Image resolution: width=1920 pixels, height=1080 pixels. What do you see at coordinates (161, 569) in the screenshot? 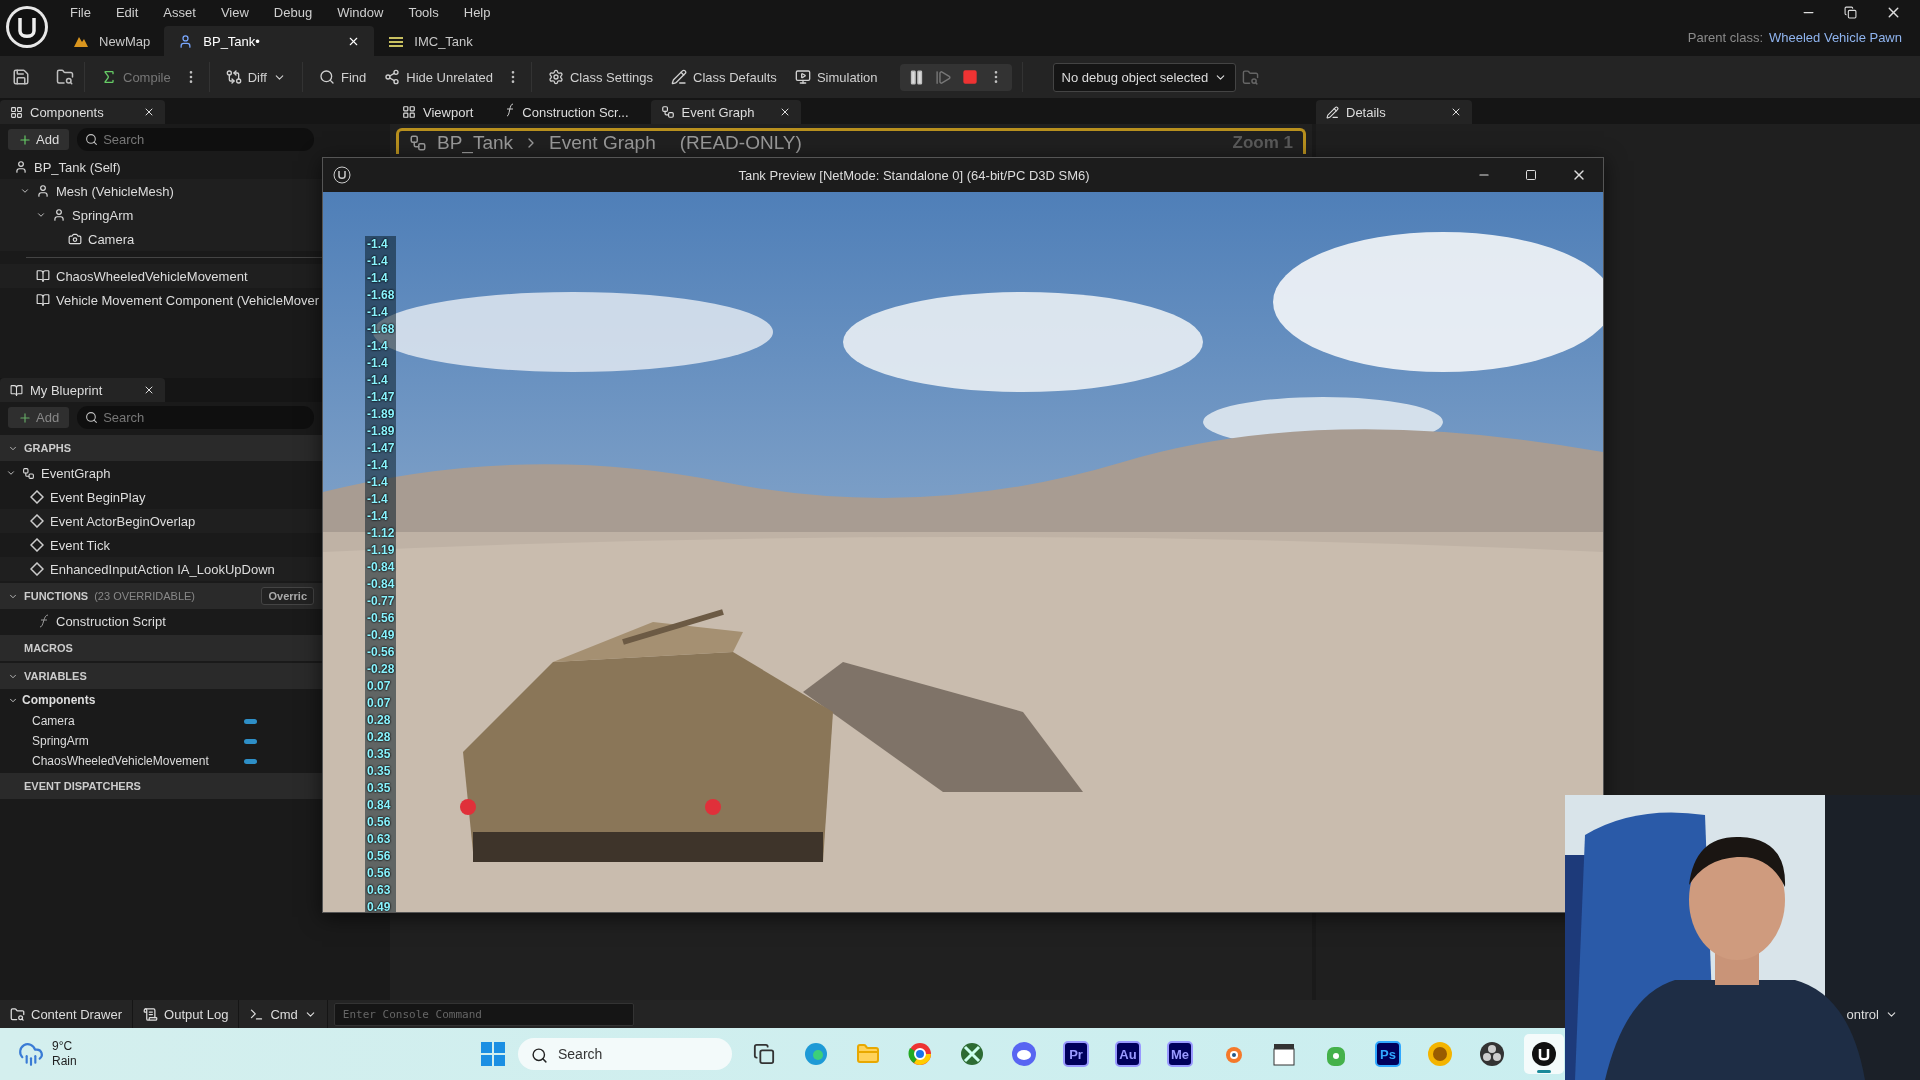
I see `event-item: EnhancedInputAction IA_LookUpDown` at bounding box center [161, 569].